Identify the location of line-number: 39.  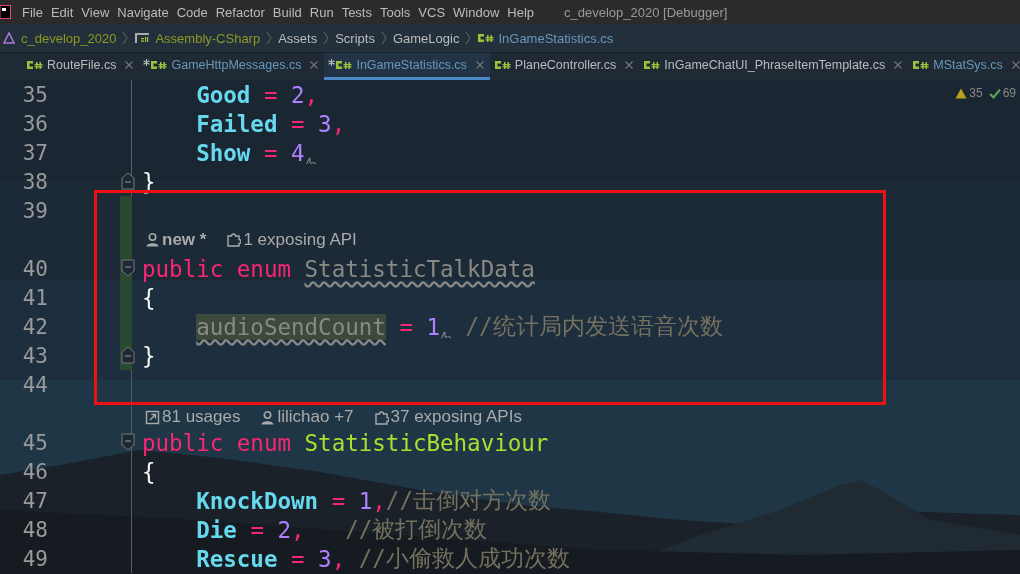
(34, 210).